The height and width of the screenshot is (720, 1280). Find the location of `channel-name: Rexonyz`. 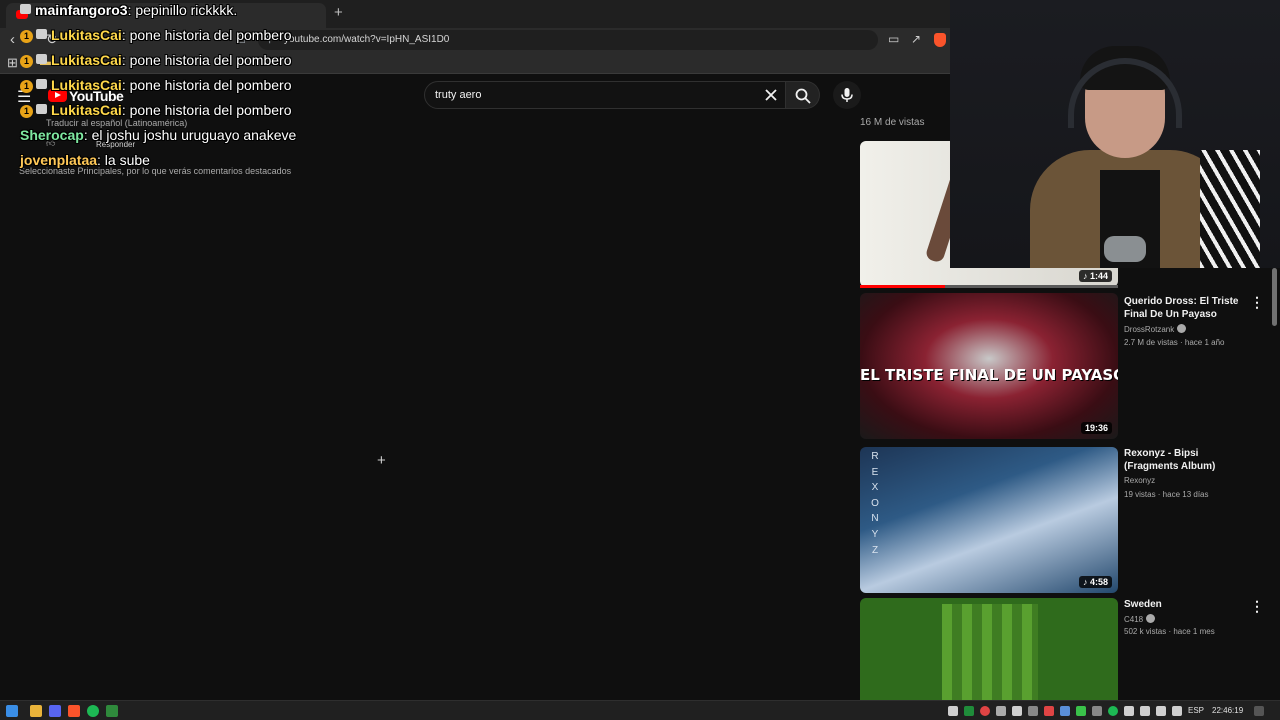

channel-name: Rexonyz is located at coordinates (1139, 480).